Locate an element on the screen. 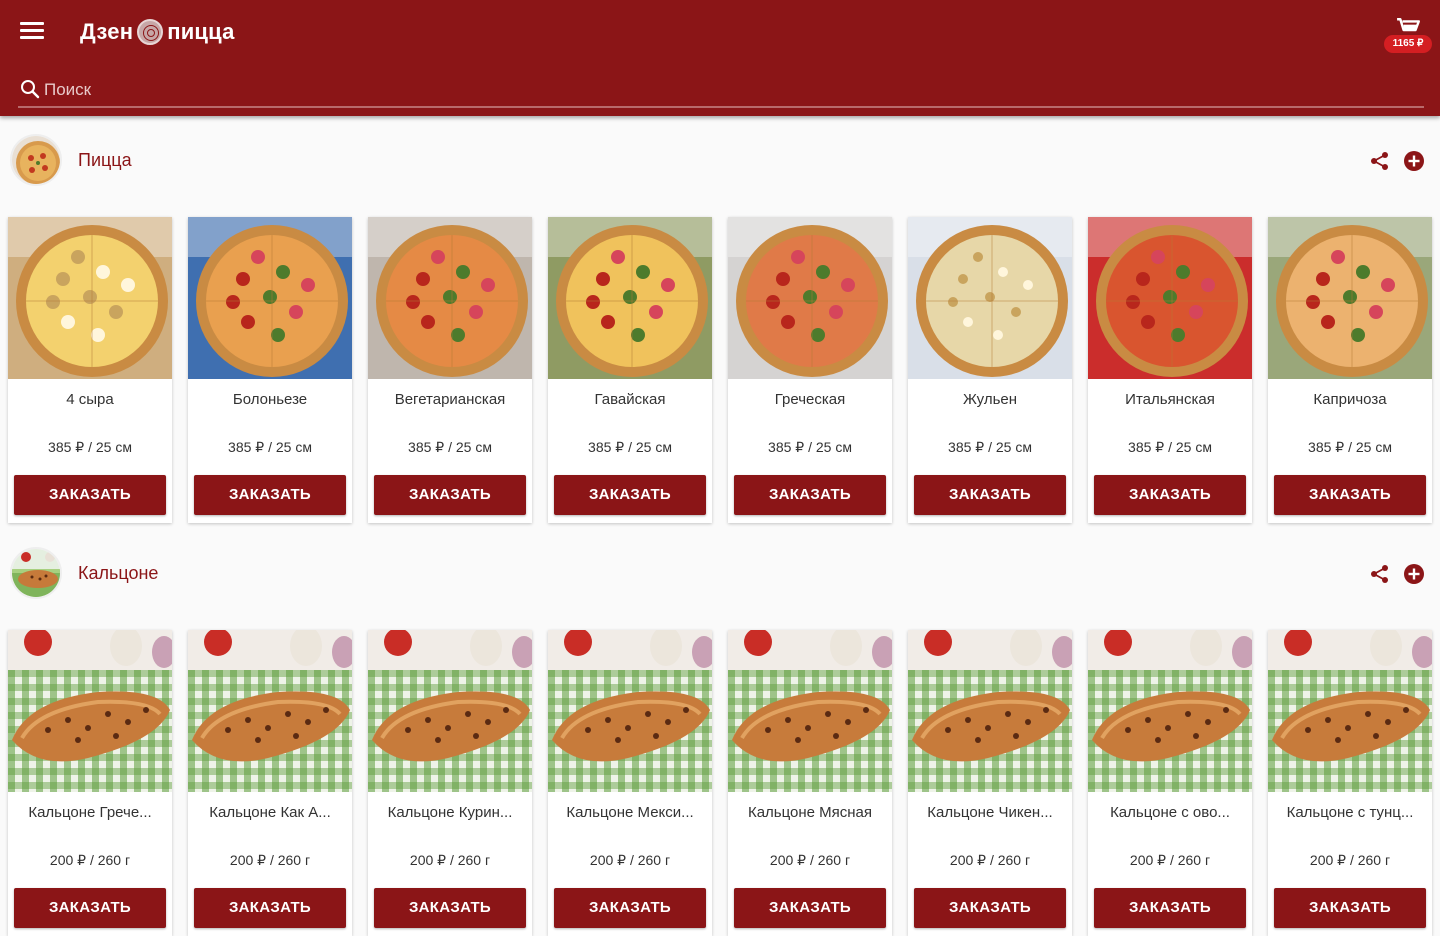 This screenshot has width=1440, height=936. search-input is located at coordinates (724, 90).